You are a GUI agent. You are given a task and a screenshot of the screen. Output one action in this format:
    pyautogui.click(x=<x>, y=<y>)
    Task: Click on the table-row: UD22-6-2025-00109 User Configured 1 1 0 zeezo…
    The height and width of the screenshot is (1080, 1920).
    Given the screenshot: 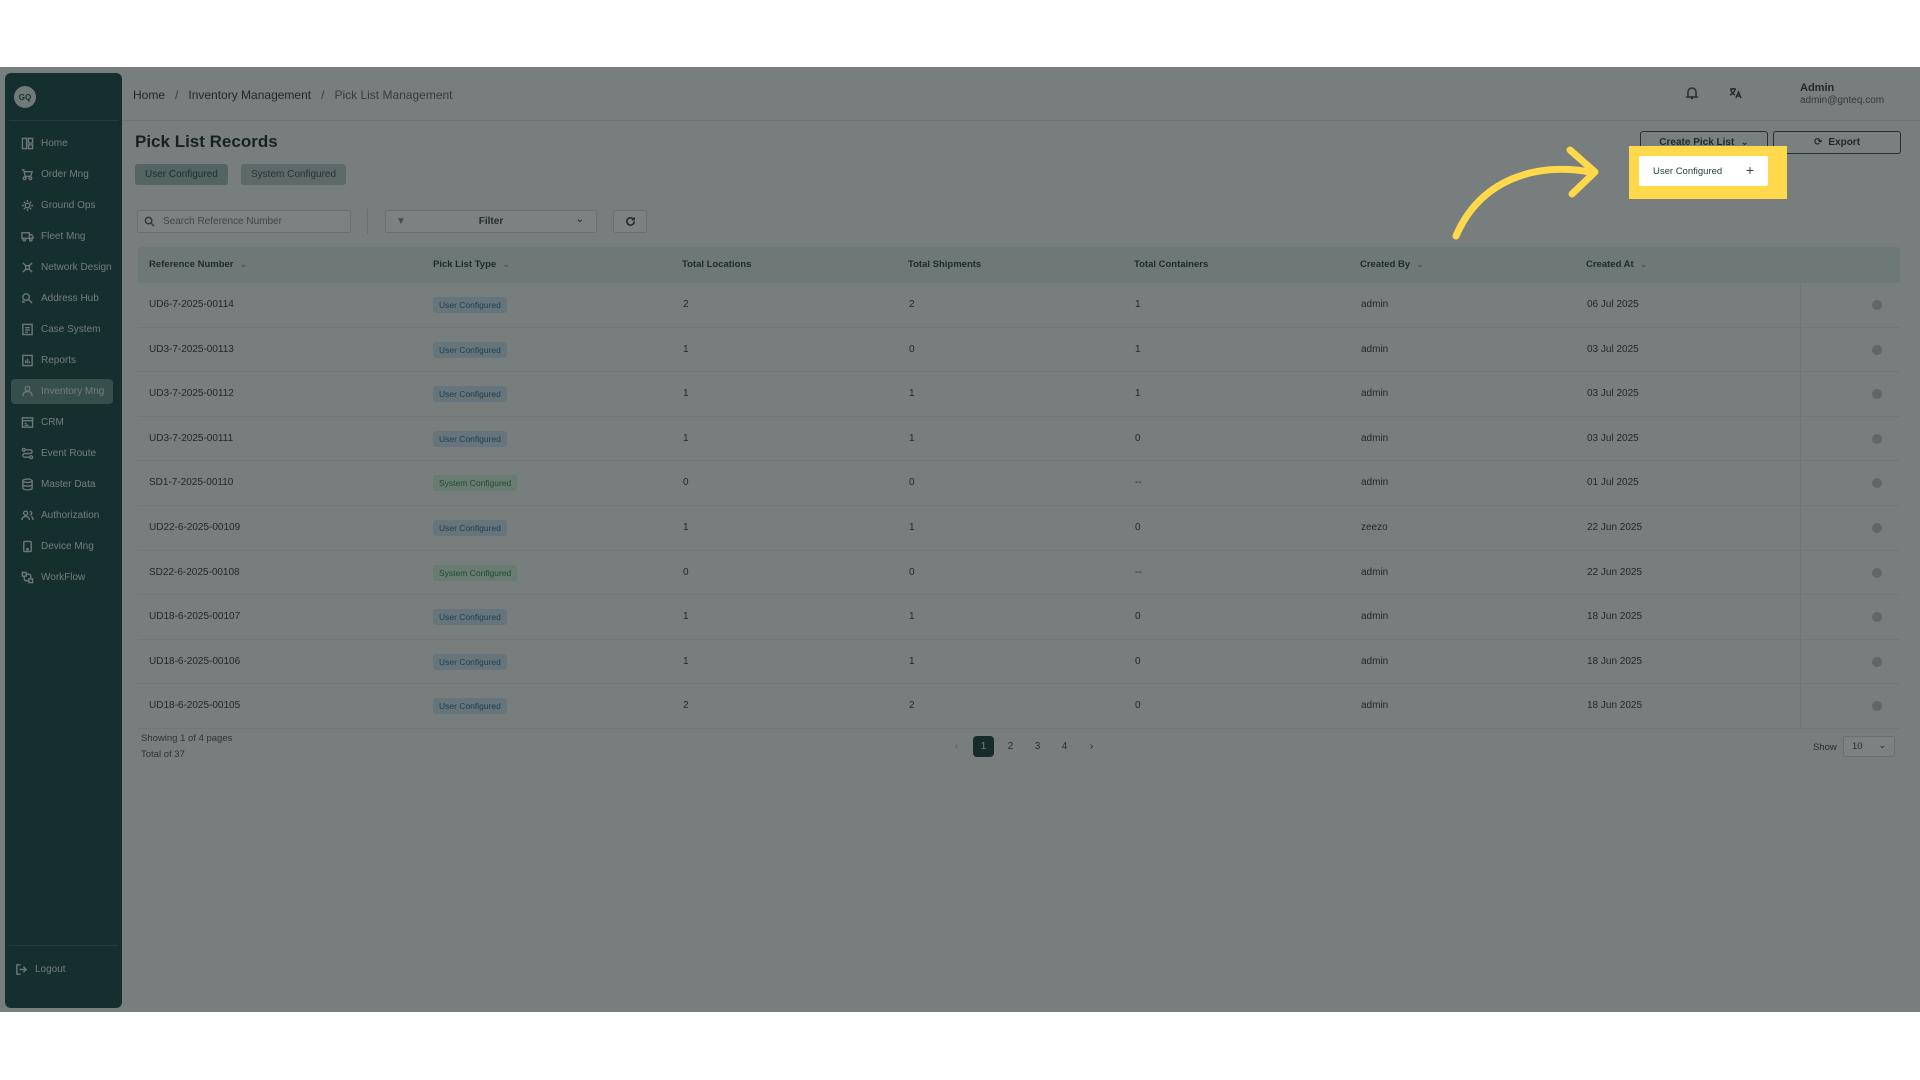 What is the action you would take?
    pyautogui.click(x=1019, y=528)
    